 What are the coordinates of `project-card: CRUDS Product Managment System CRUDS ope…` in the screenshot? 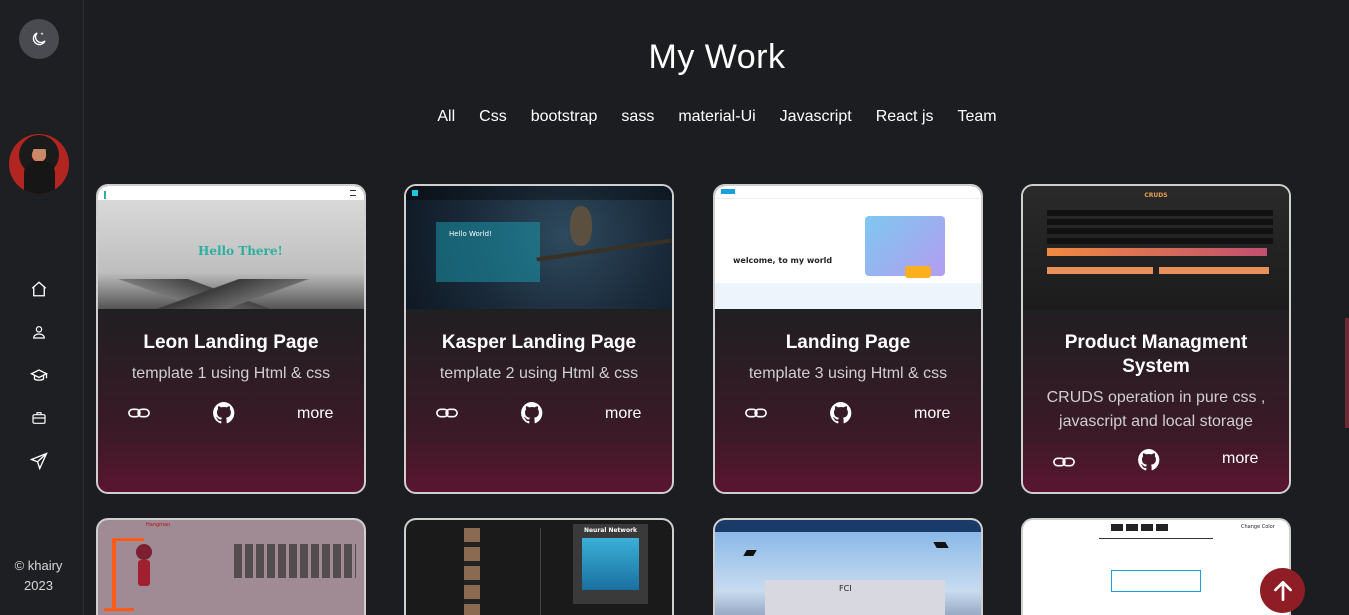 It's located at (1156, 339).